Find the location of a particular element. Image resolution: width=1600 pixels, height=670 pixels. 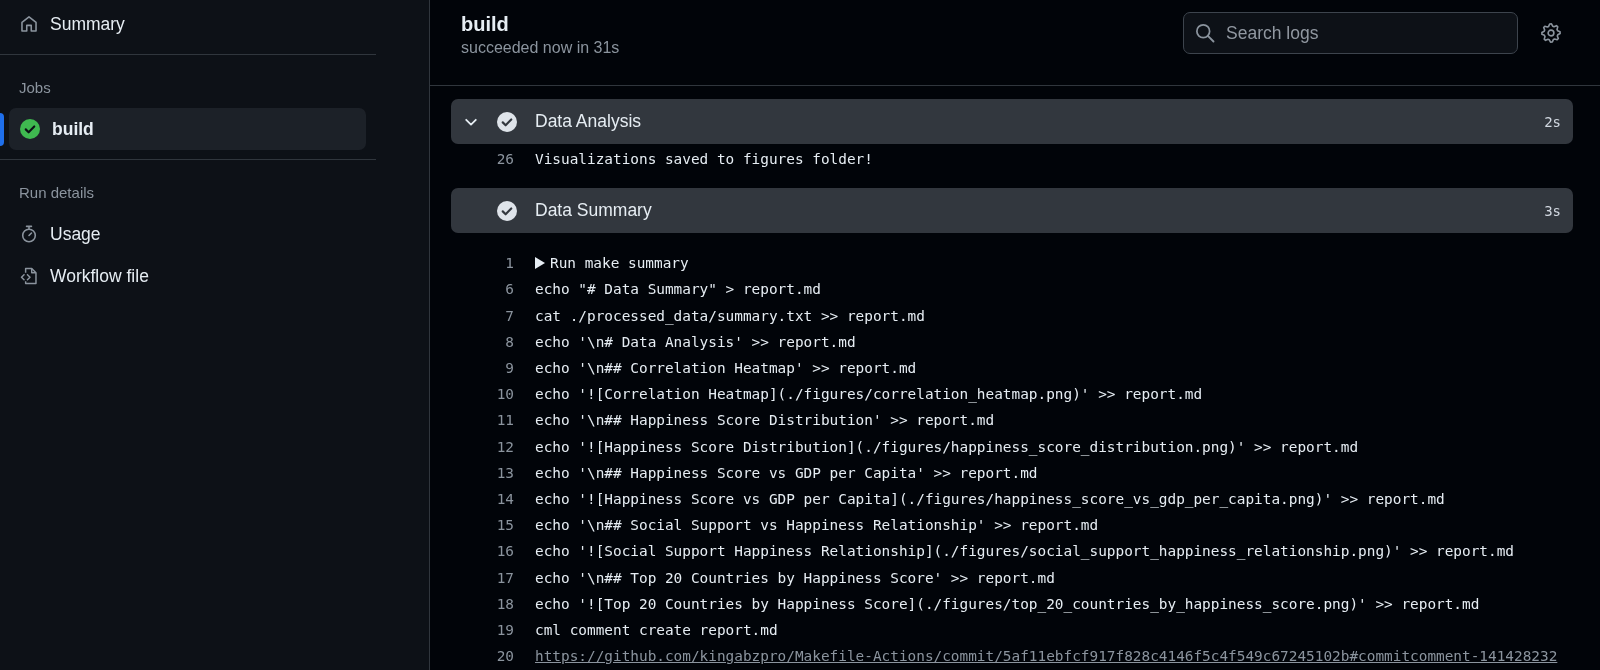

log-text: echo '\n## Happiness Score Distribution' >> report.md is located at coordinates (765, 420).